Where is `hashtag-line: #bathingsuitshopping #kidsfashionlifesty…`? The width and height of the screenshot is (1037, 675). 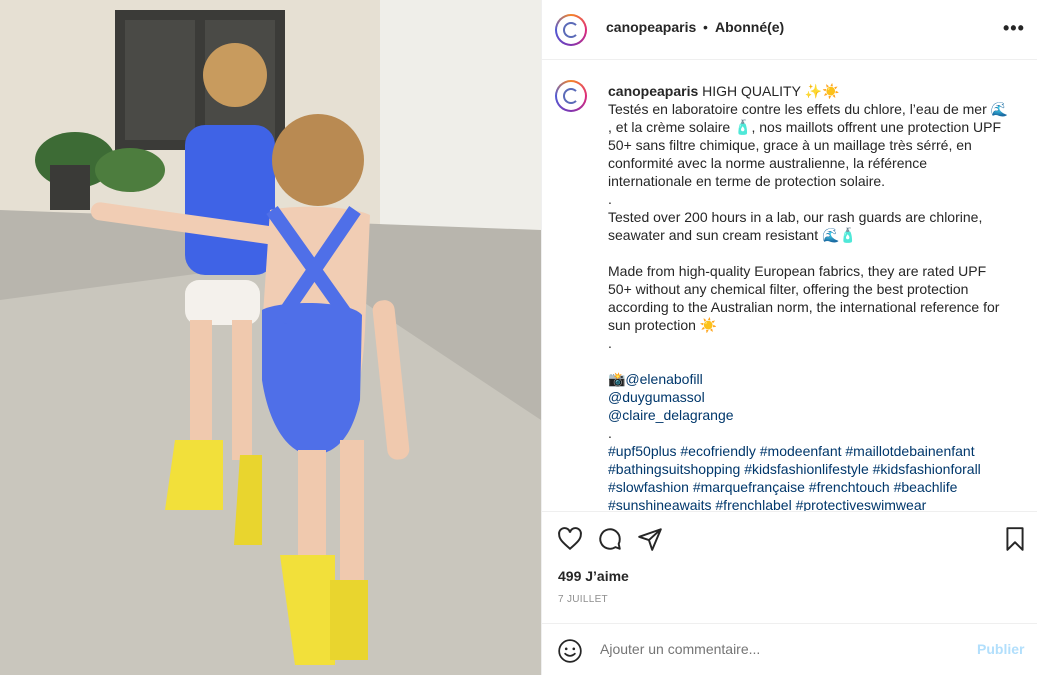
hashtag-line: #bathingsuitshopping #kidsfashionlifesty… is located at coordinates (818, 469).